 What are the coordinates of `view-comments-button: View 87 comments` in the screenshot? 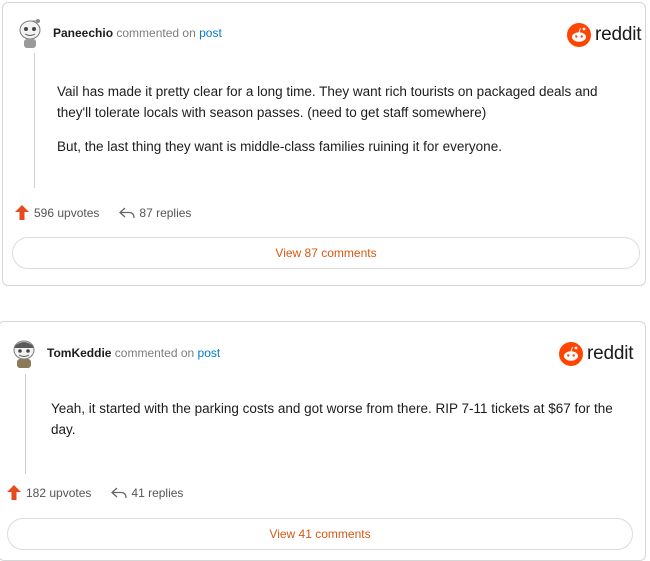 It's located at (326, 253).